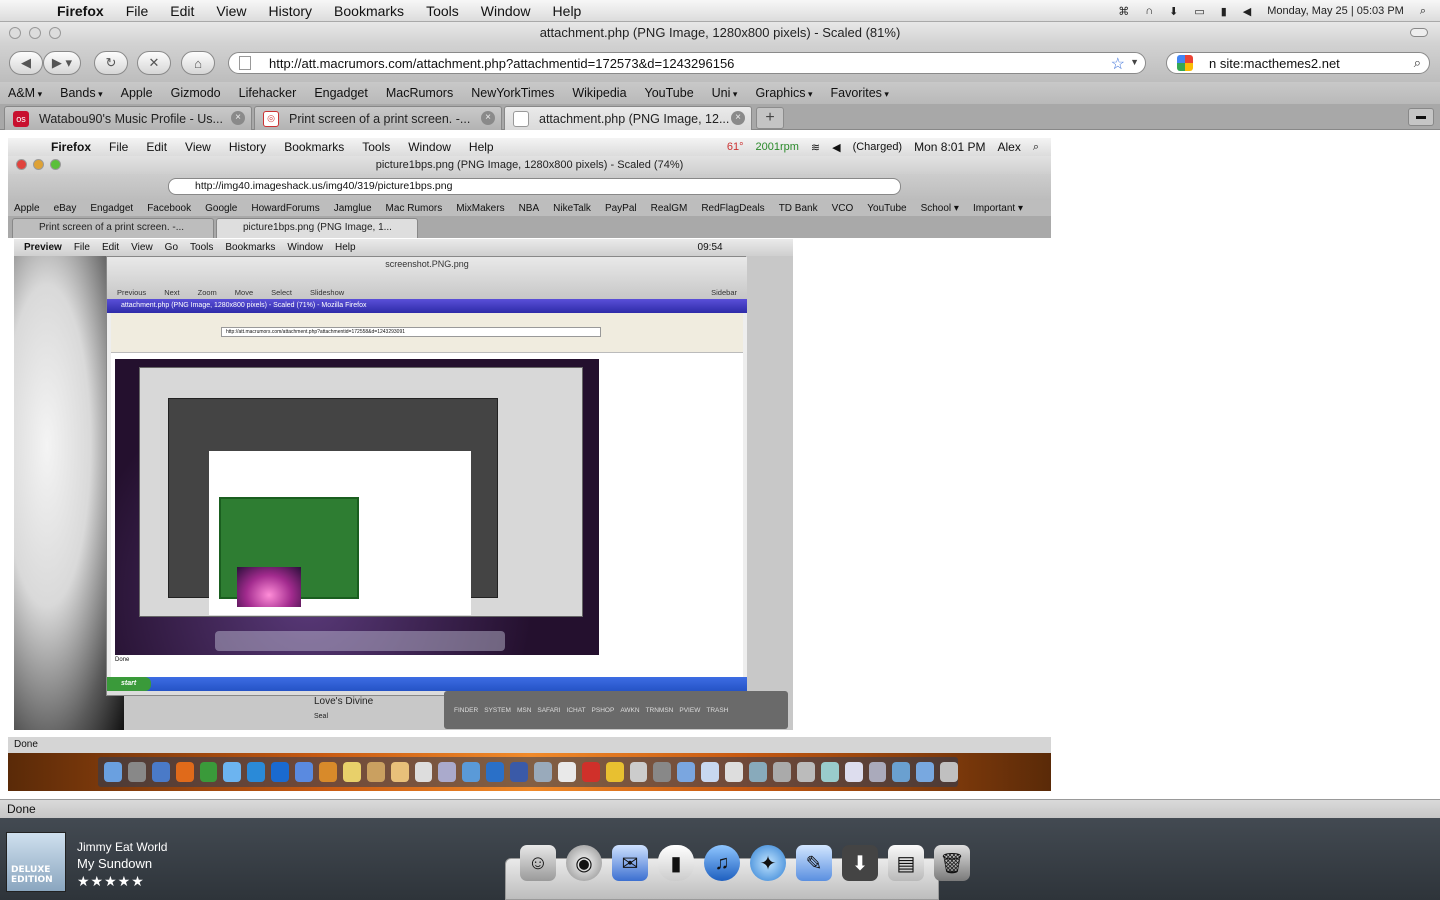 This screenshot has height=900, width=1440. I want to click on menu-window: Window, so click(506, 11).